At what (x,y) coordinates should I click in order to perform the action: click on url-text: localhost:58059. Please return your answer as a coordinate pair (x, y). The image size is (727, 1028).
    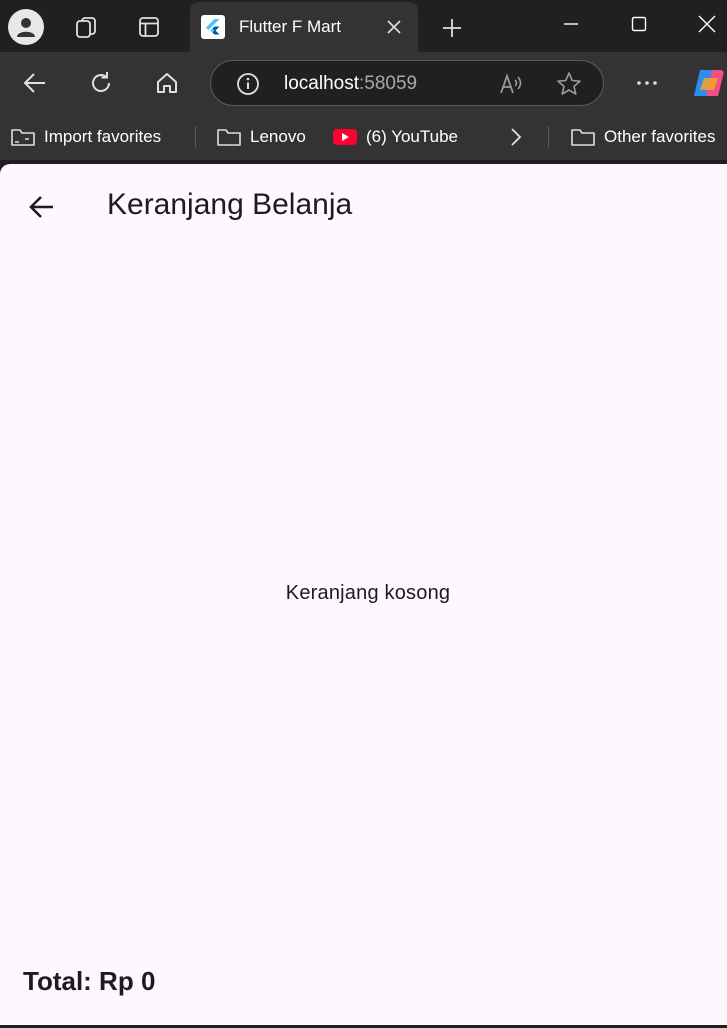
    Looking at the image, I should click on (350, 84).